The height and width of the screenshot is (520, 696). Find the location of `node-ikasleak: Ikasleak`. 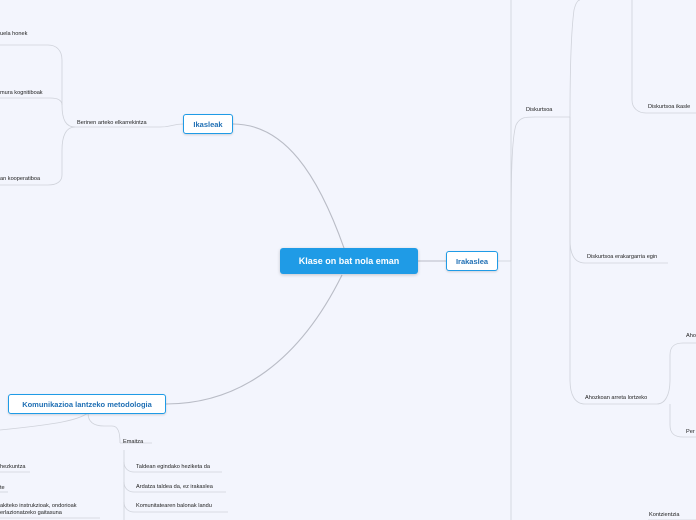

node-ikasleak: Ikasleak is located at coordinates (208, 124).